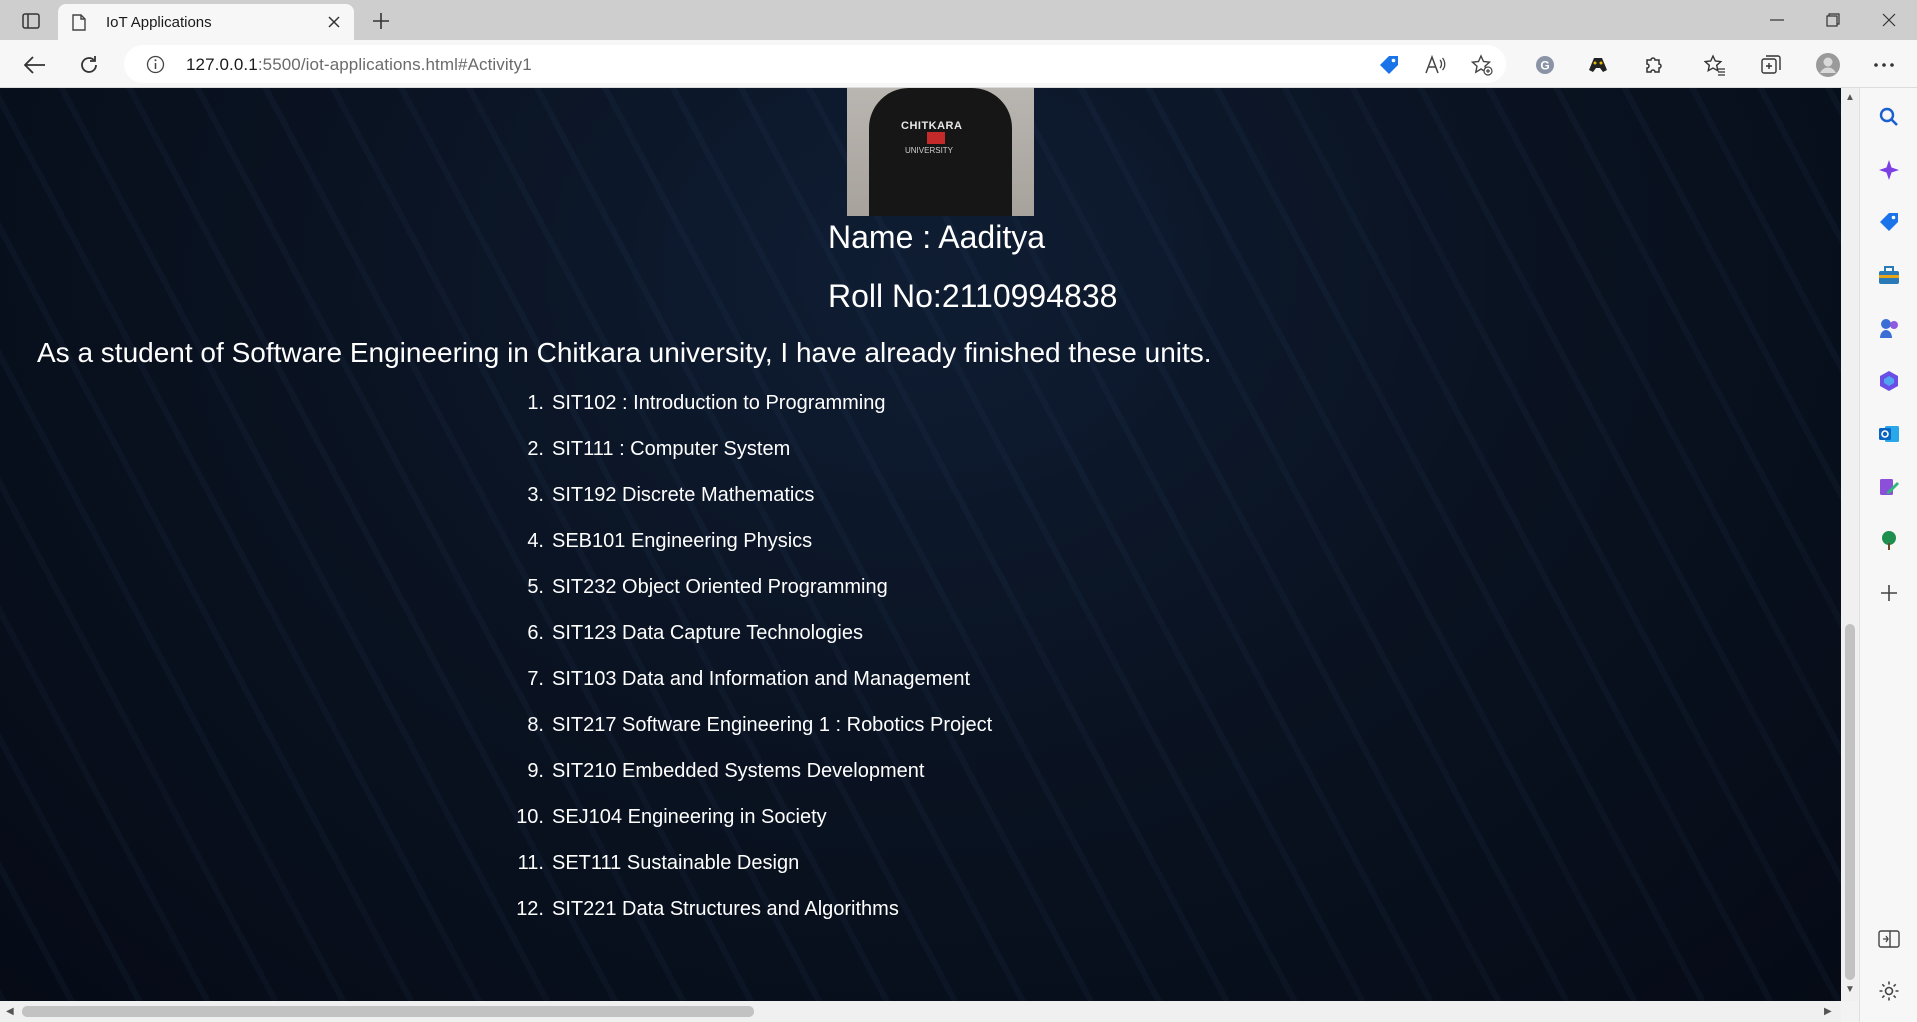 This screenshot has width=1917, height=1022. Describe the element at coordinates (535, 725) in the screenshot. I see `list-item-number: 8.` at that location.